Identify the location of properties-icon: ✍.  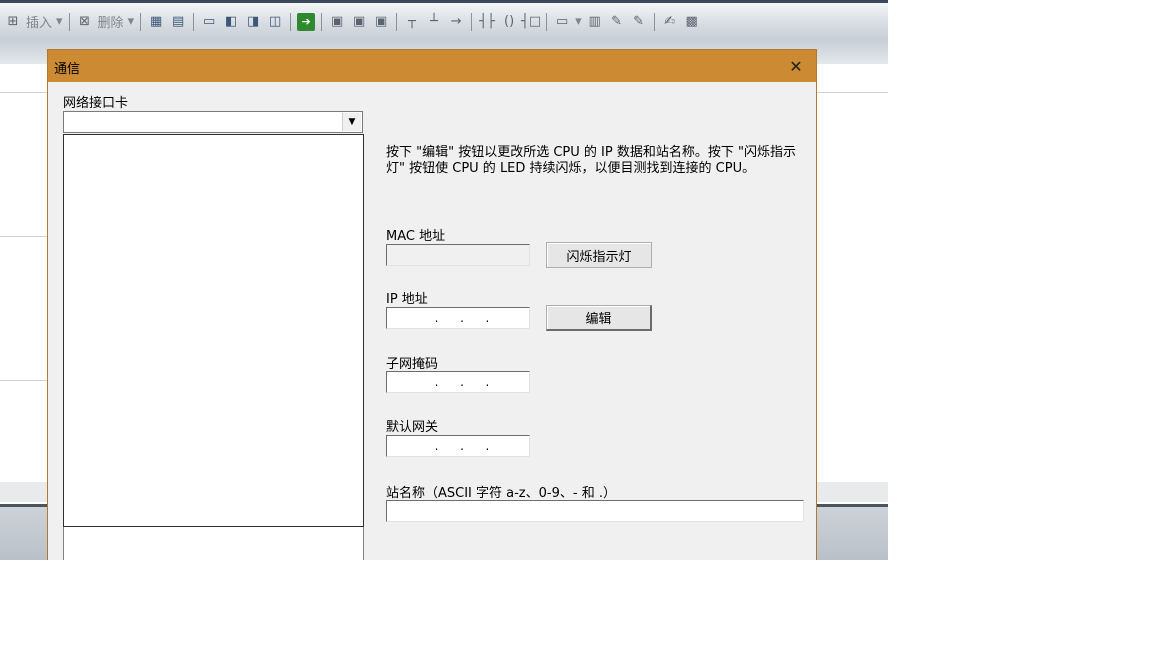
(670, 22).